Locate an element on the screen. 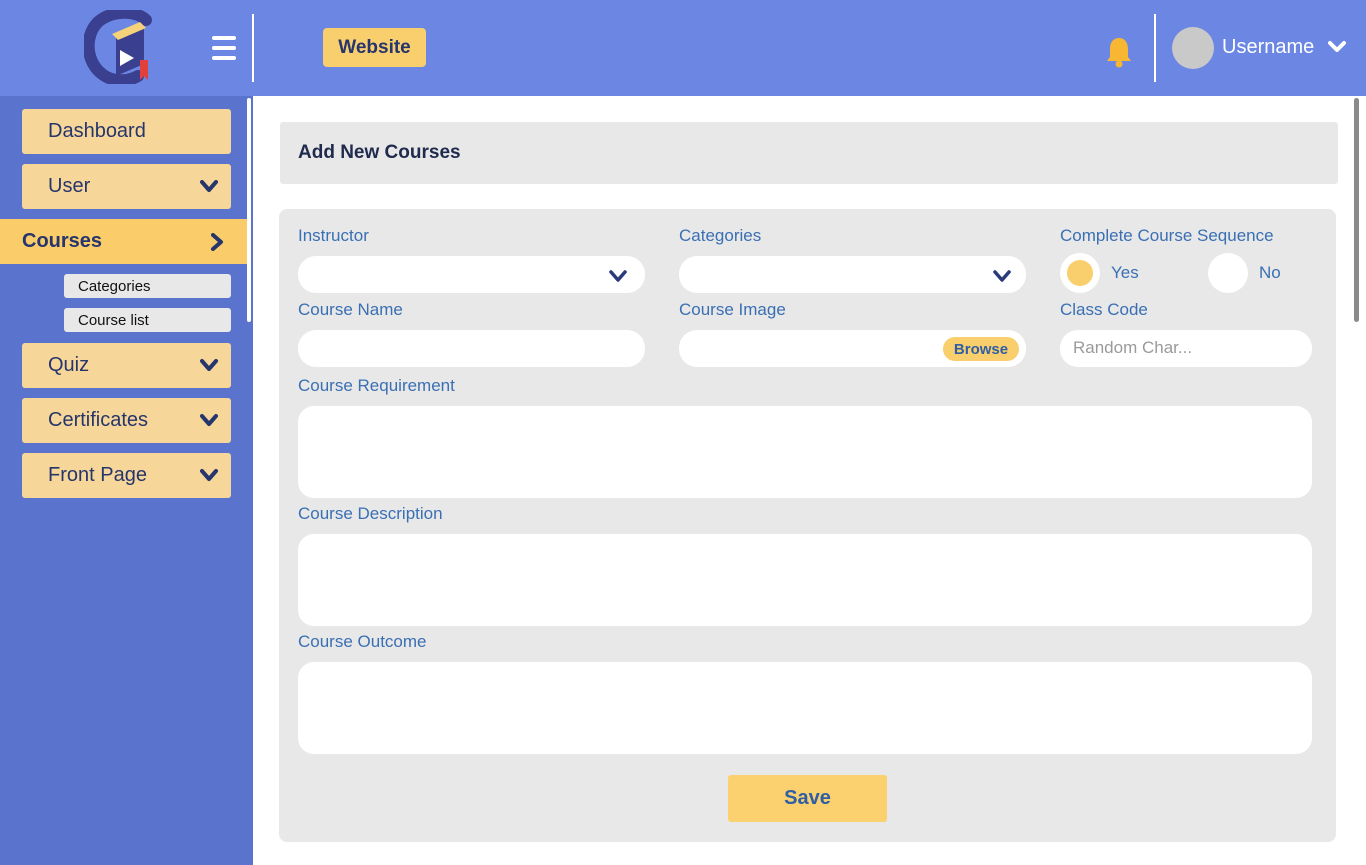 Image resolution: width=1366 pixels, height=865 pixels. course-image-label: Course Image is located at coordinates (732, 309).